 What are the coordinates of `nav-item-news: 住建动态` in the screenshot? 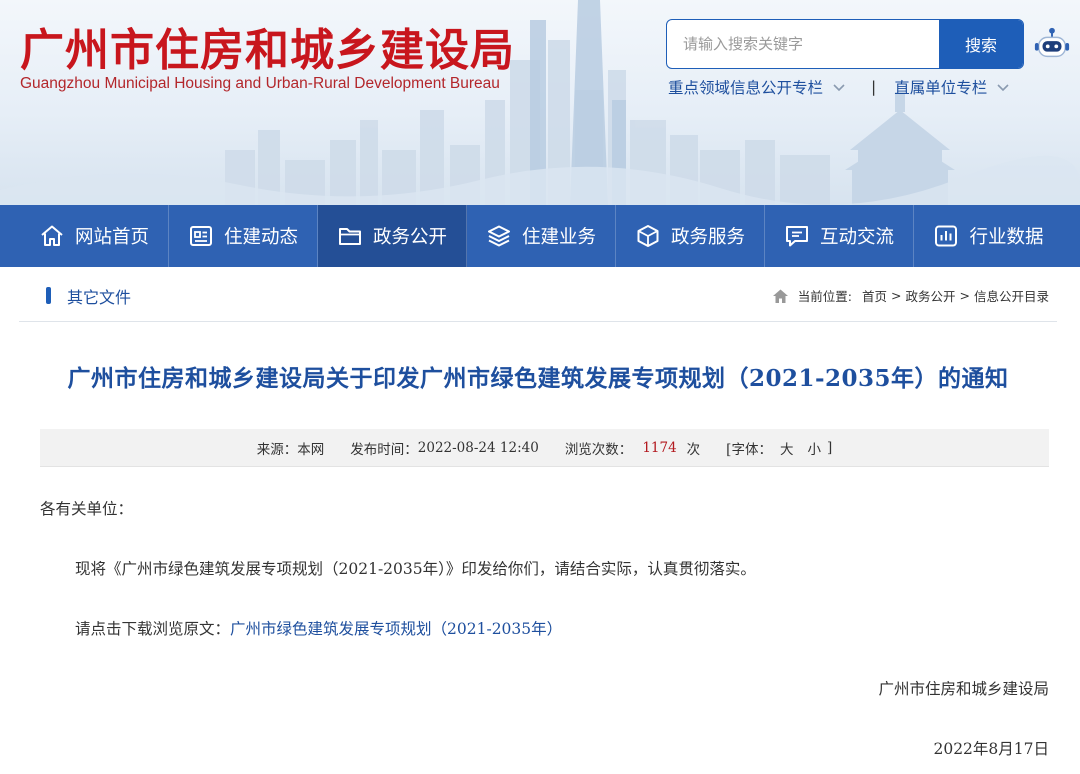 It's located at (243, 236).